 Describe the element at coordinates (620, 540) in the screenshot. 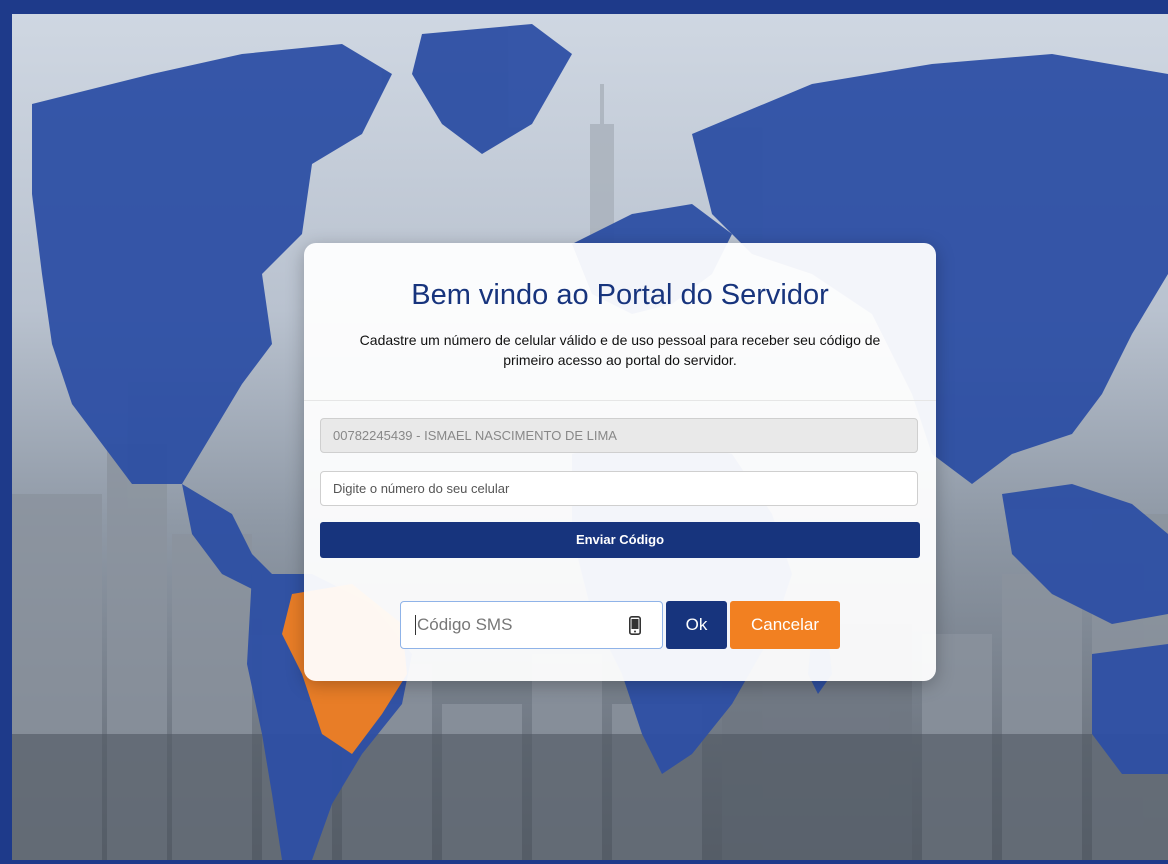

I see `send-code-button: Enviar Código` at that location.